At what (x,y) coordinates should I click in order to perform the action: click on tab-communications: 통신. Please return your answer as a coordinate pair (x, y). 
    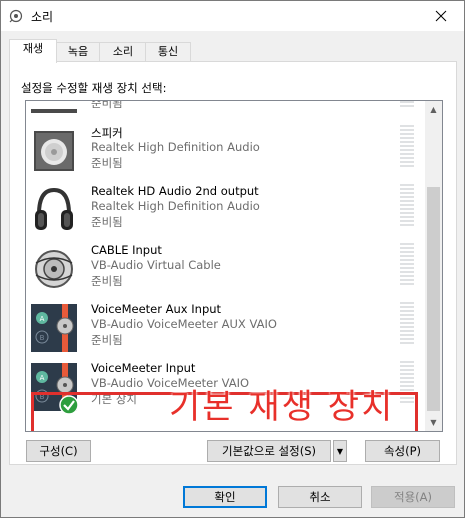
    Looking at the image, I should click on (168, 52).